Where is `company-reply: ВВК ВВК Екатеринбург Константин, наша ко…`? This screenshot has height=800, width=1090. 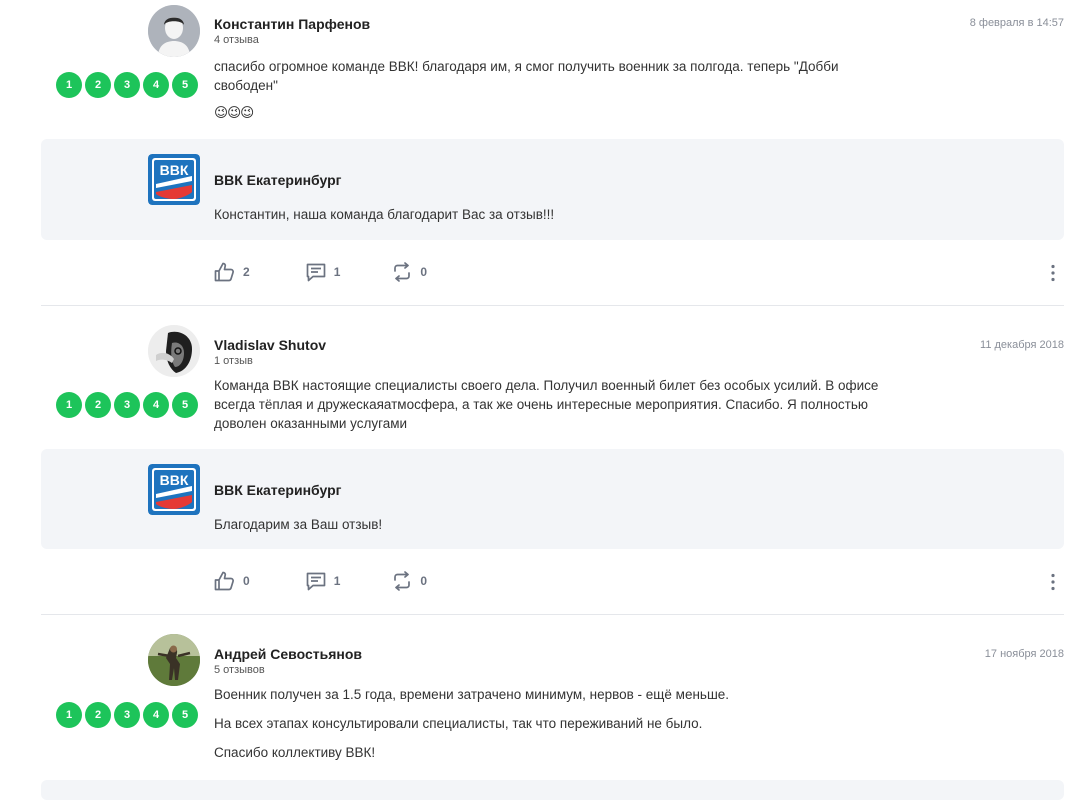
company-reply: ВВК ВВК Екатеринбург Константин, наша ко… is located at coordinates (552, 189).